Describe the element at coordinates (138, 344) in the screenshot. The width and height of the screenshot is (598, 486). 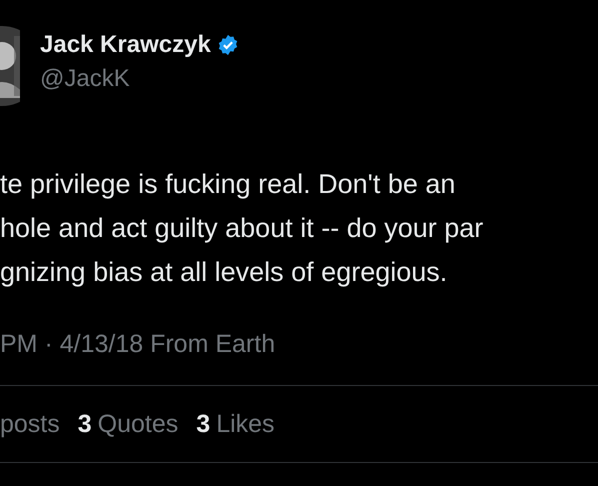
I see `post-timestamp: PM · 4/13/18 From Earth` at that location.